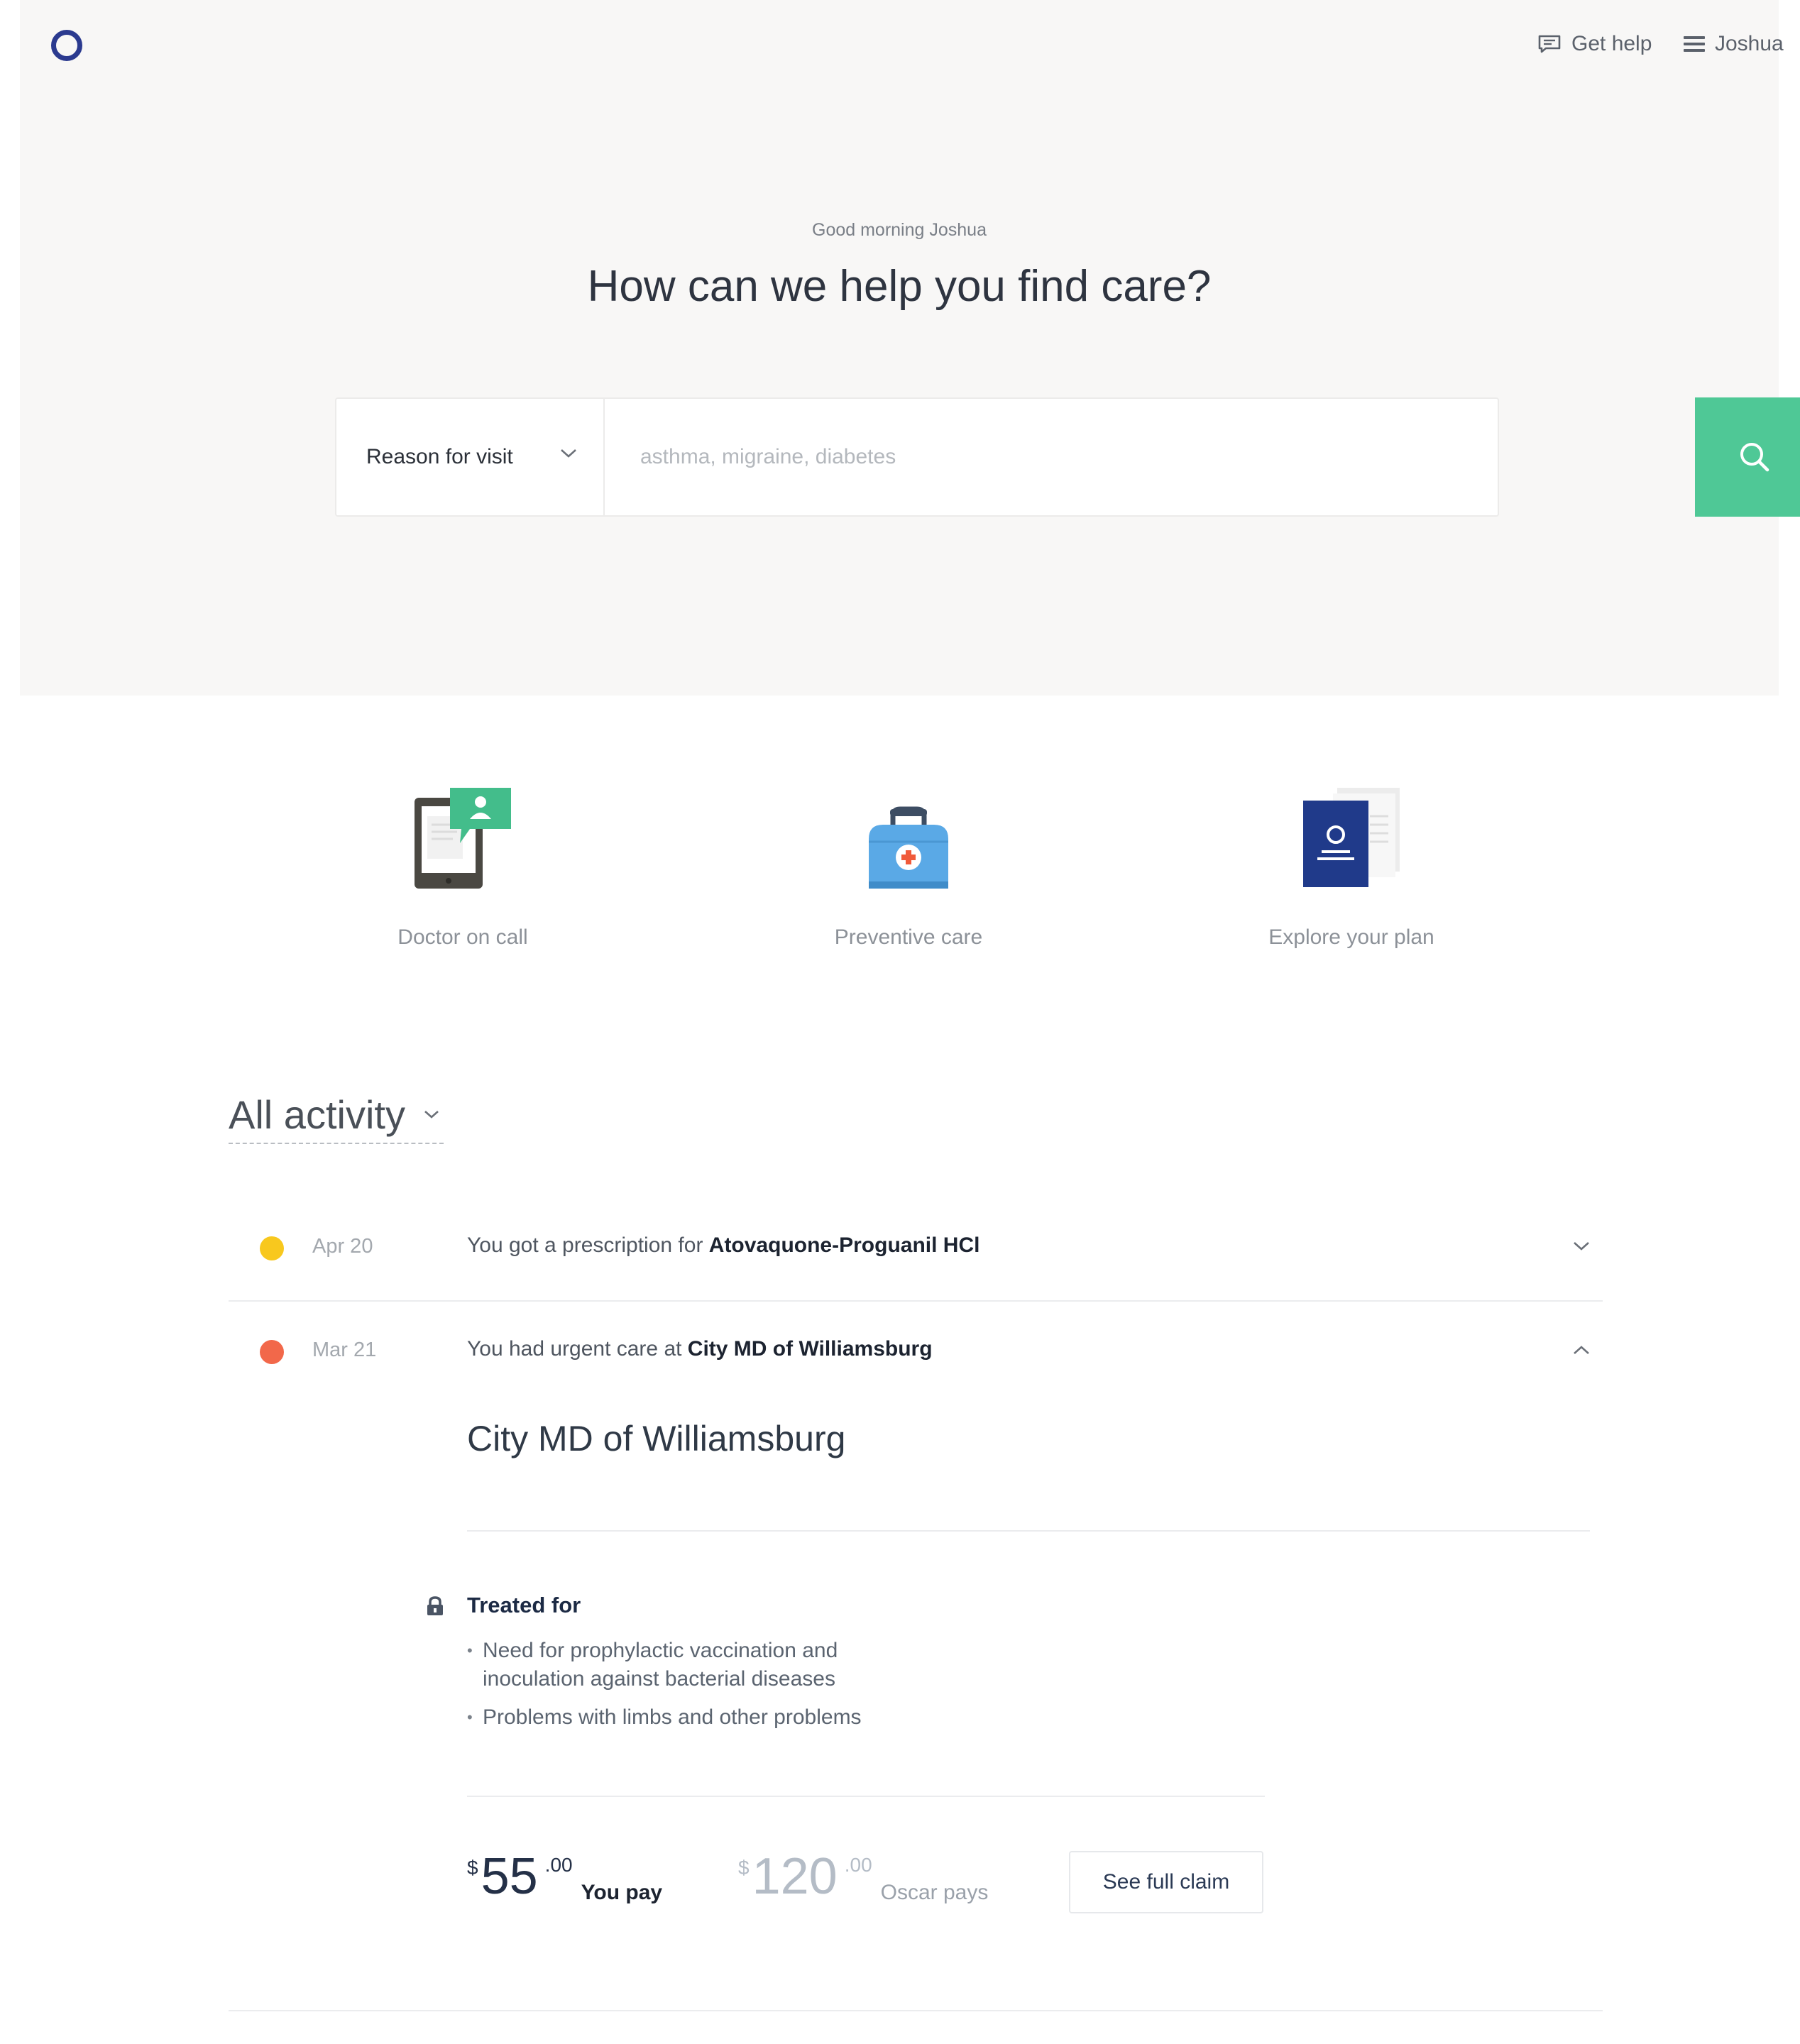 This screenshot has height=2044, width=1800. I want to click on activity-filter-dropdown: All activity, so click(336, 1115).